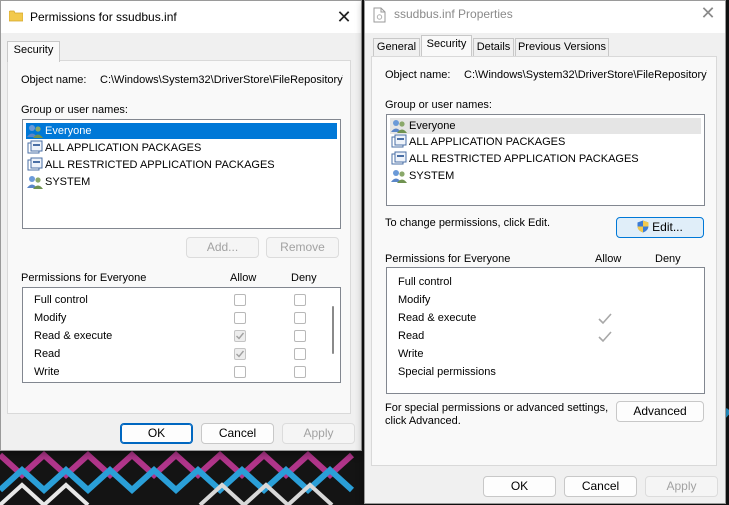 Image resolution: width=729 pixels, height=505 pixels. What do you see at coordinates (660, 411) in the screenshot?
I see `advanced-button: Advanced` at bounding box center [660, 411].